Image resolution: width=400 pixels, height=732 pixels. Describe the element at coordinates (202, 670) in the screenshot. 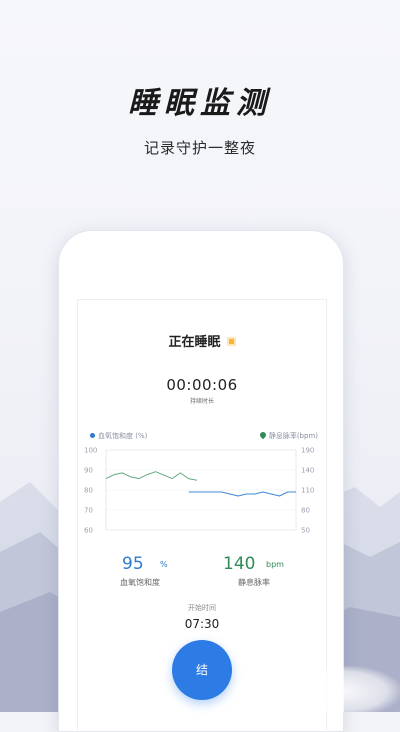

I see `end-sleep-button: 结` at that location.